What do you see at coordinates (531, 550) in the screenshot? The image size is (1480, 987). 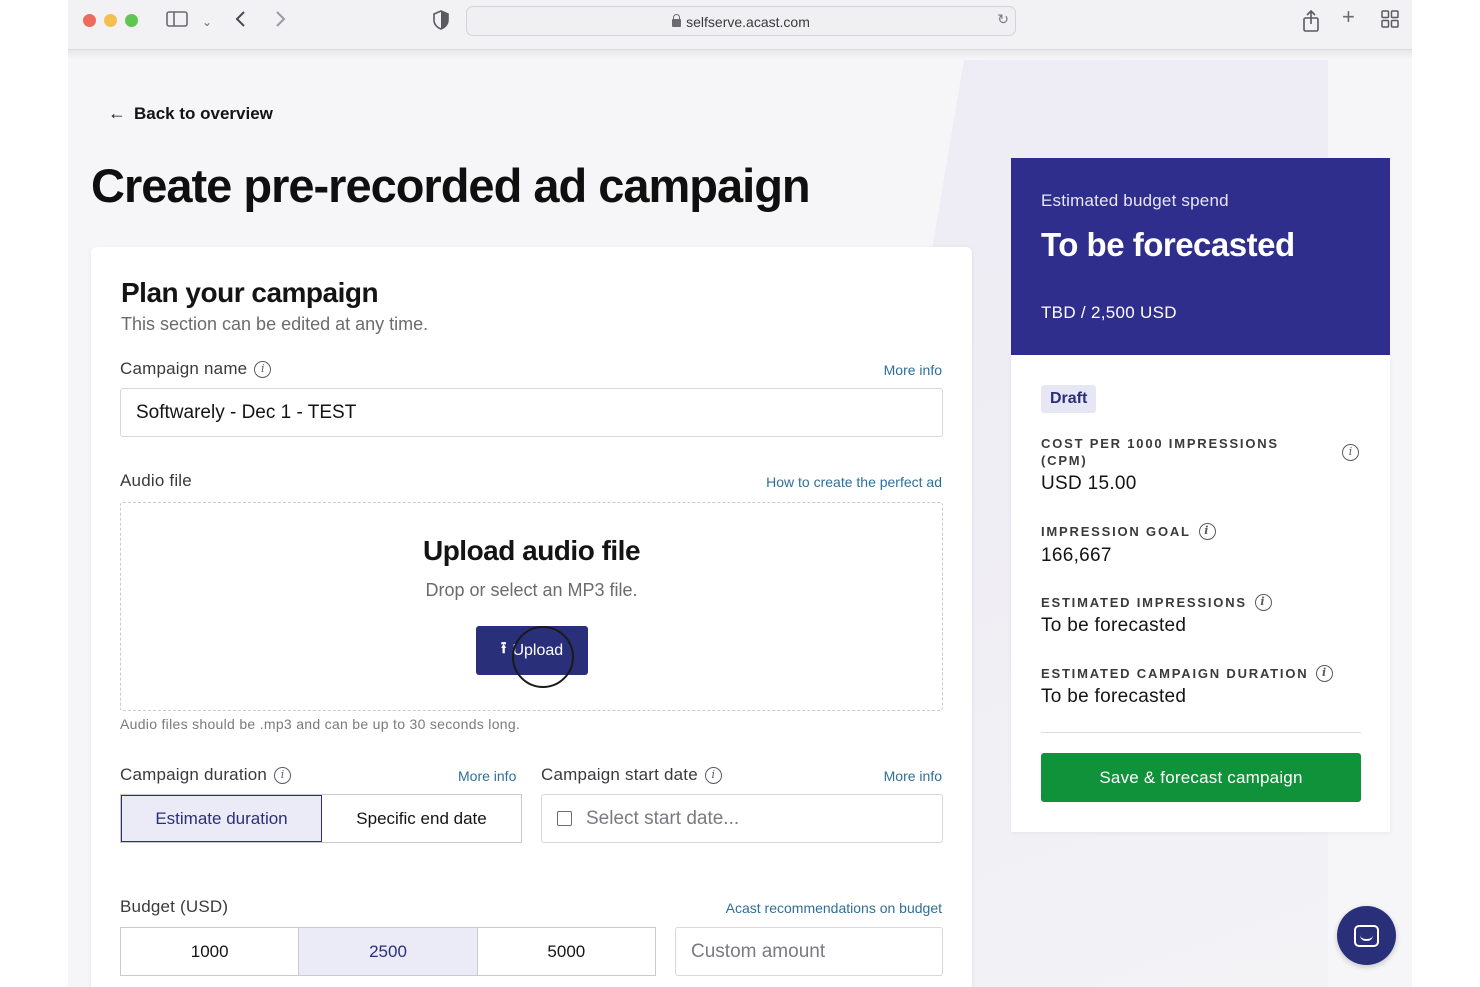 I see `upload-title: Upload audio file` at bounding box center [531, 550].